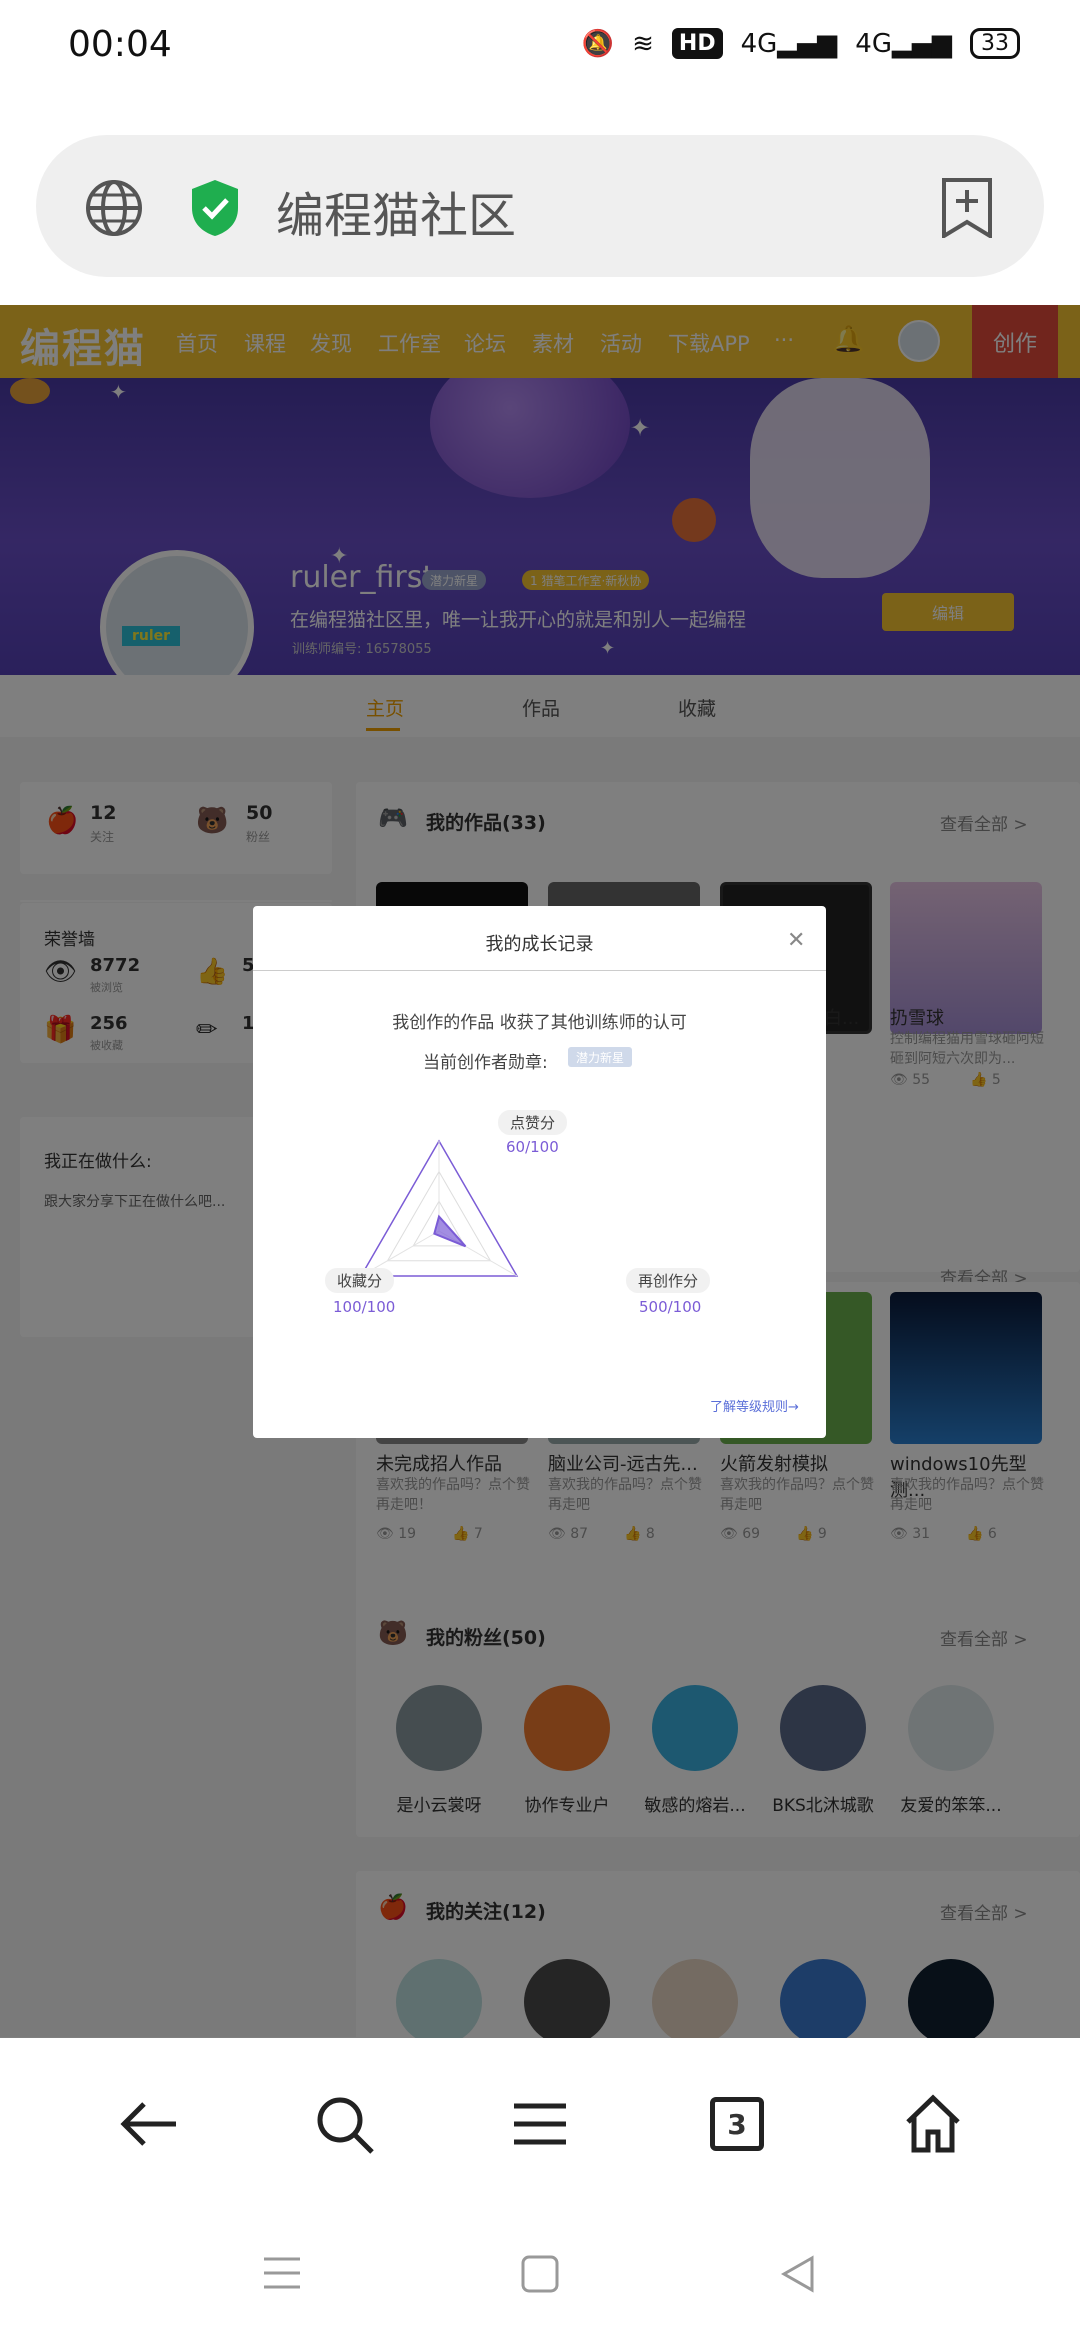 The height and width of the screenshot is (2340, 1080). I want to click on wifi-icon: ≋, so click(643, 43).